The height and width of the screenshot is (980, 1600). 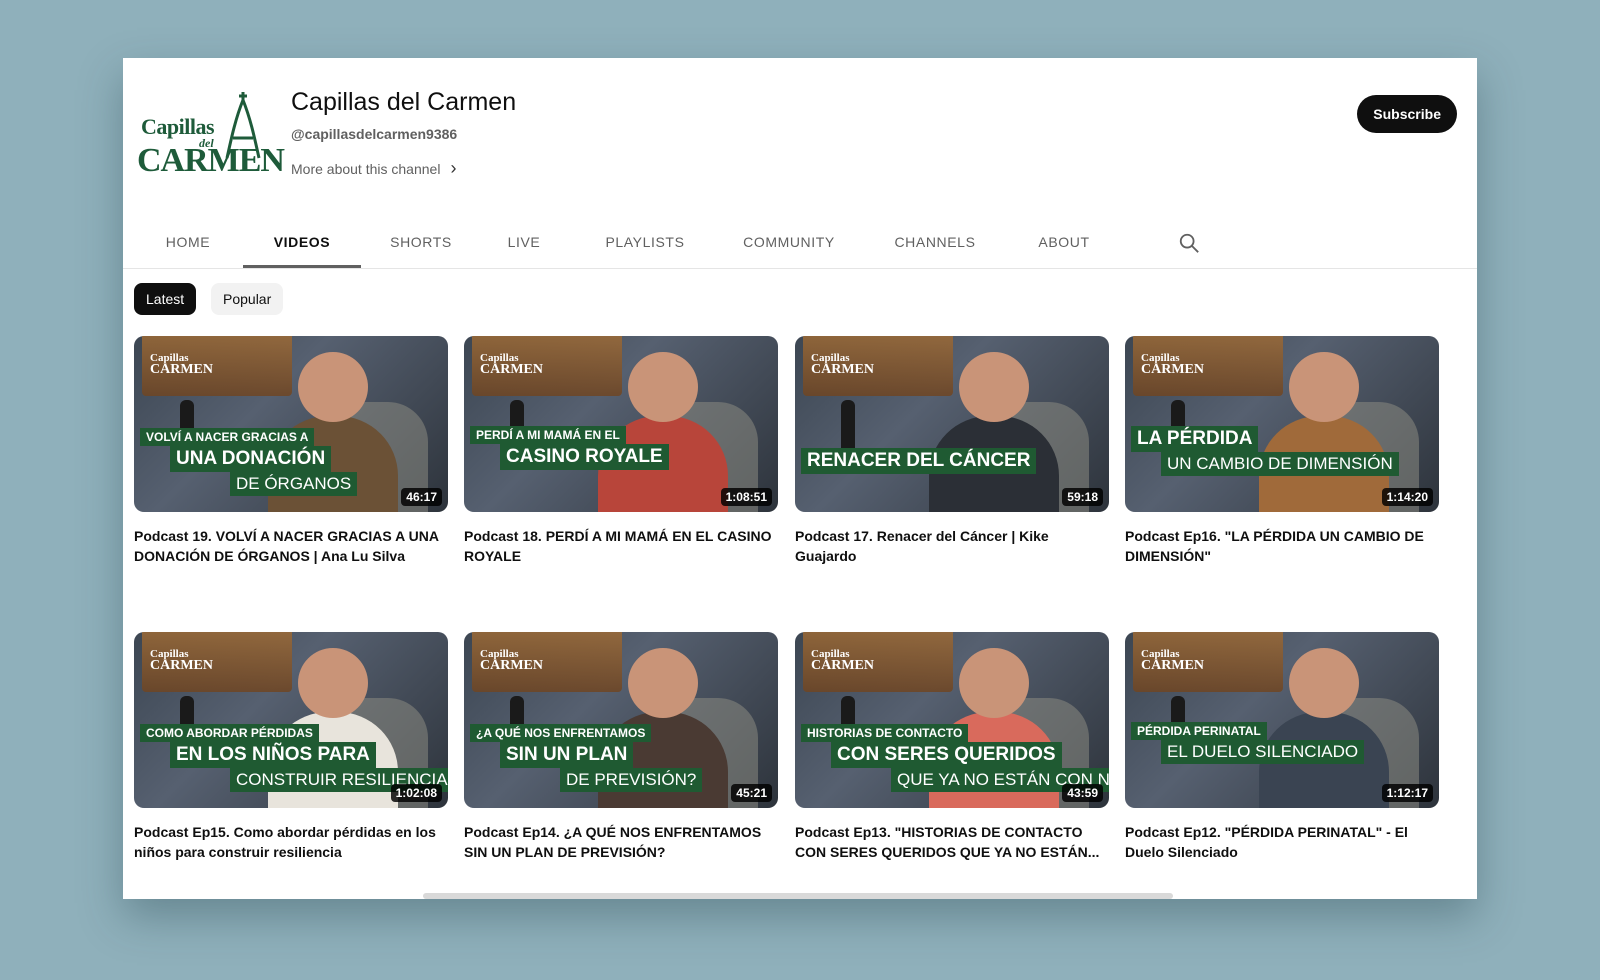 What do you see at coordinates (946, 755) in the screenshot?
I see `caption-line: CON SERES QUERIDOS` at bounding box center [946, 755].